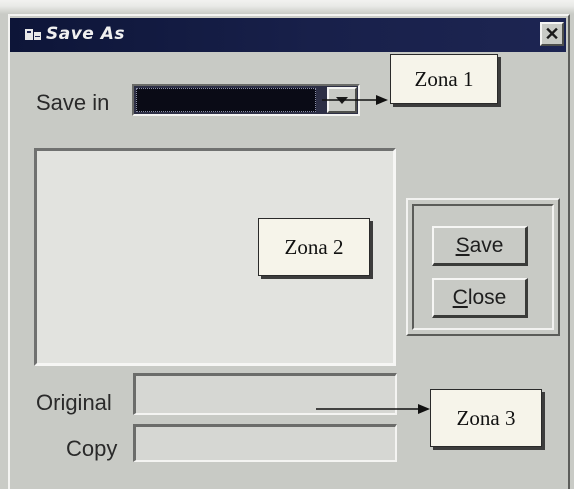 The width and height of the screenshot is (574, 489). I want to click on zona1-arrowhead, so click(382, 100).